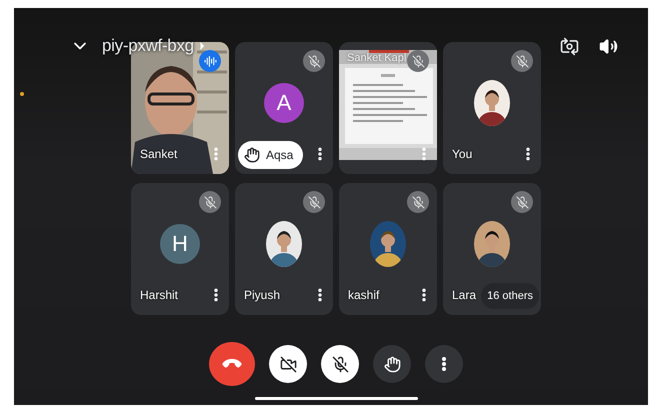 The height and width of the screenshot is (407, 664). Describe the element at coordinates (159, 154) in the screenshot. I see `participant-name: Sanket` at that location.